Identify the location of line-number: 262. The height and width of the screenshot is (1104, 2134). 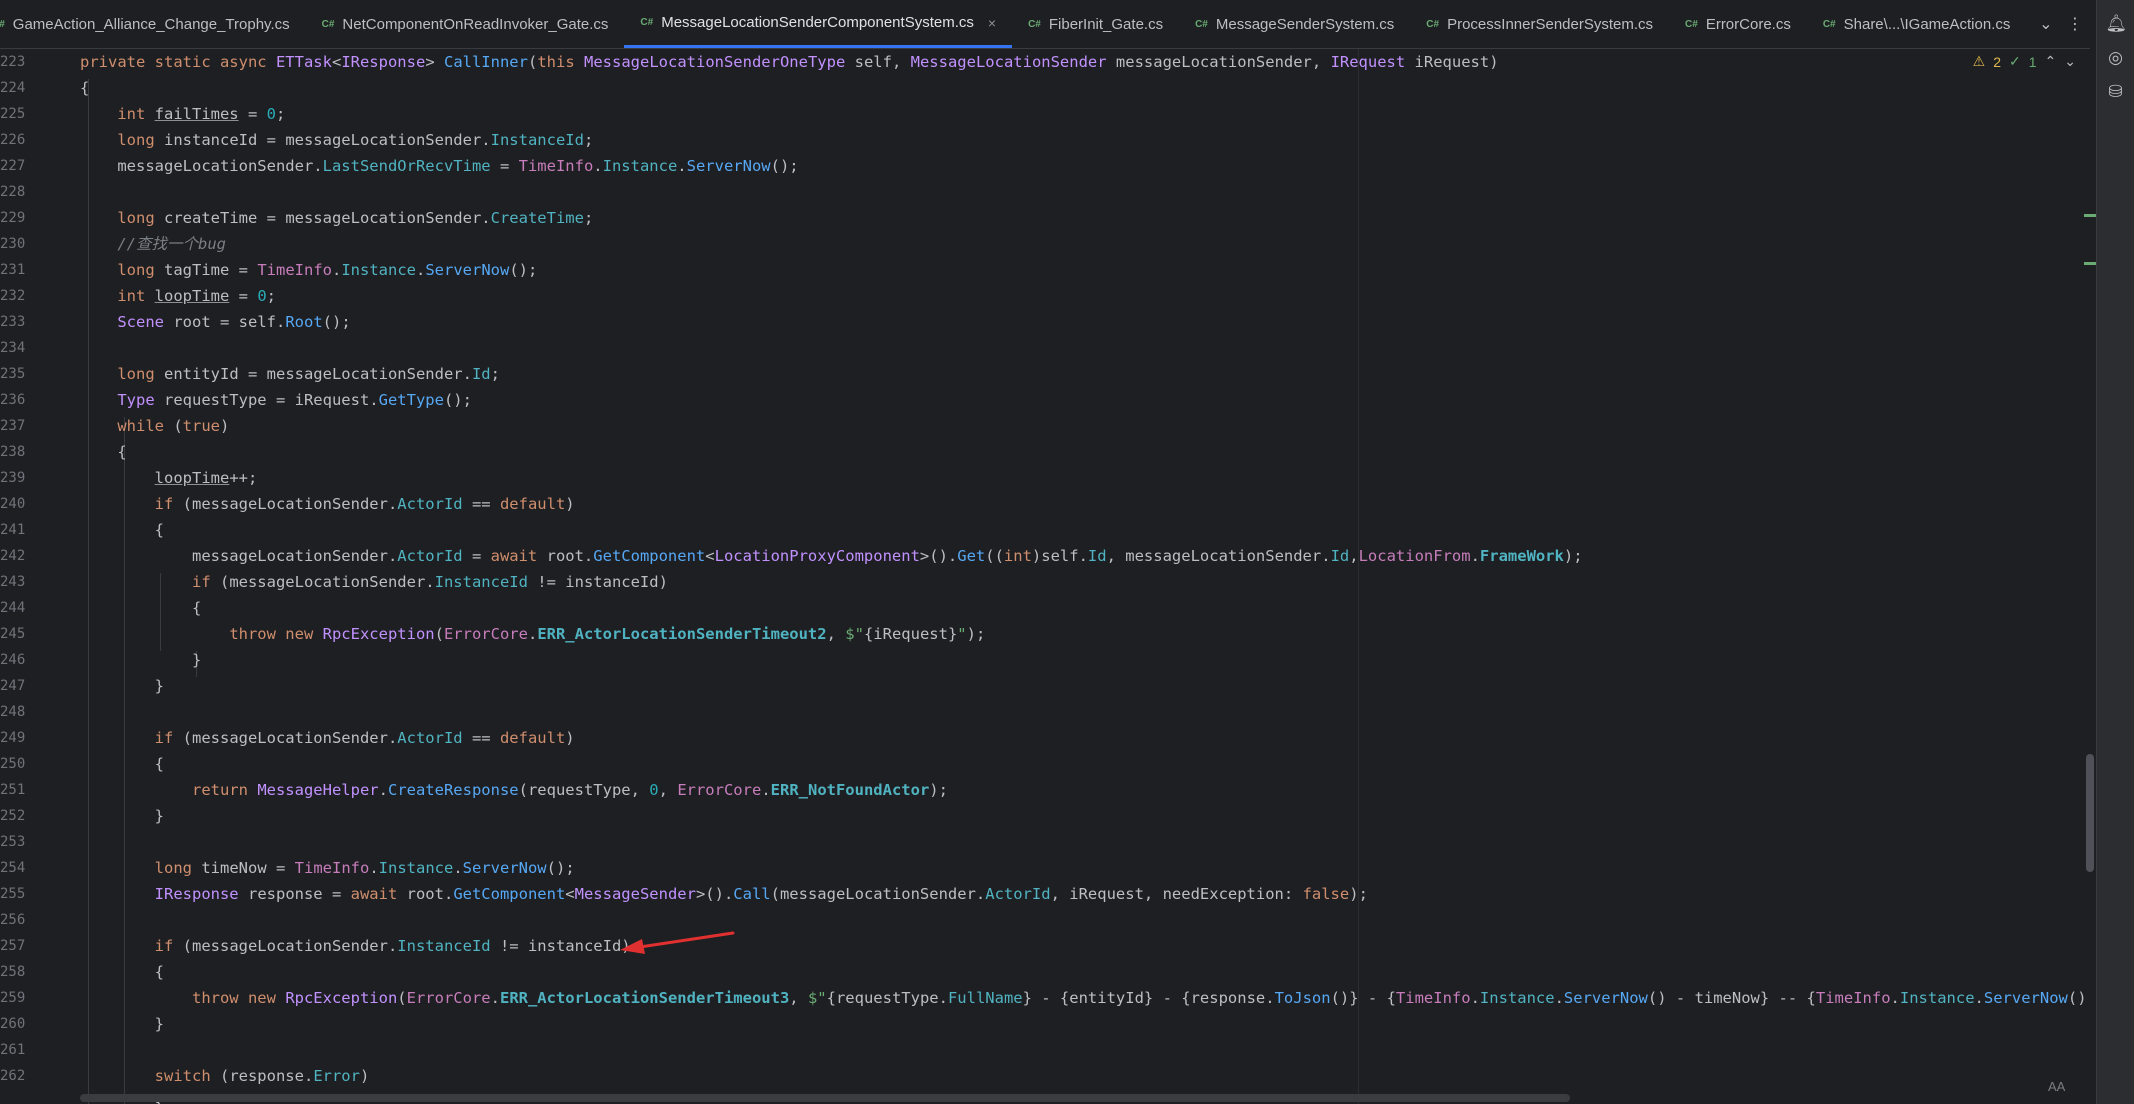
(13, 1076).